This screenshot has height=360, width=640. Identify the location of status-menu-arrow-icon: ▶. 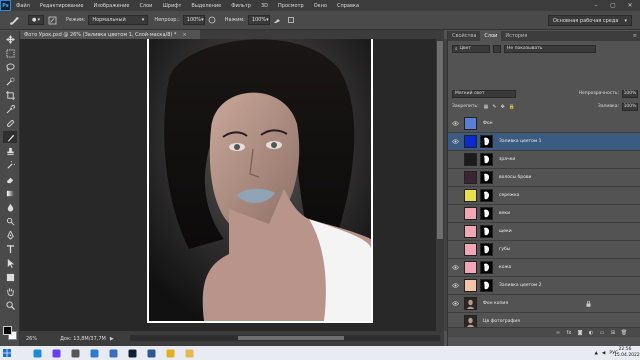
(112, 339).